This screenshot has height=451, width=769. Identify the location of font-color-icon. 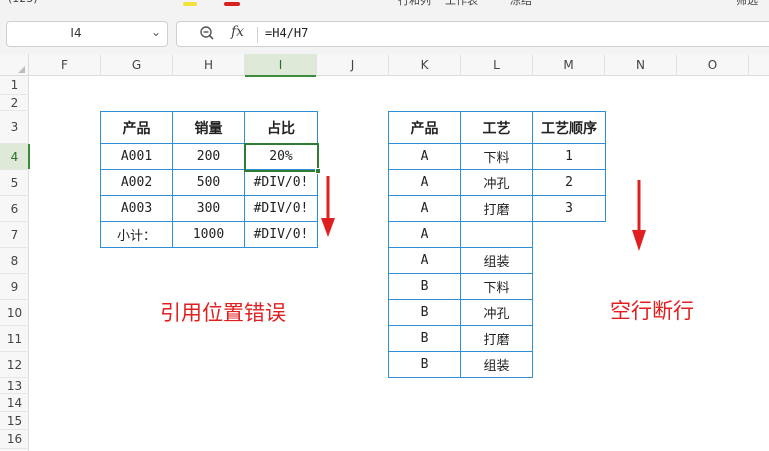
(232, 4).